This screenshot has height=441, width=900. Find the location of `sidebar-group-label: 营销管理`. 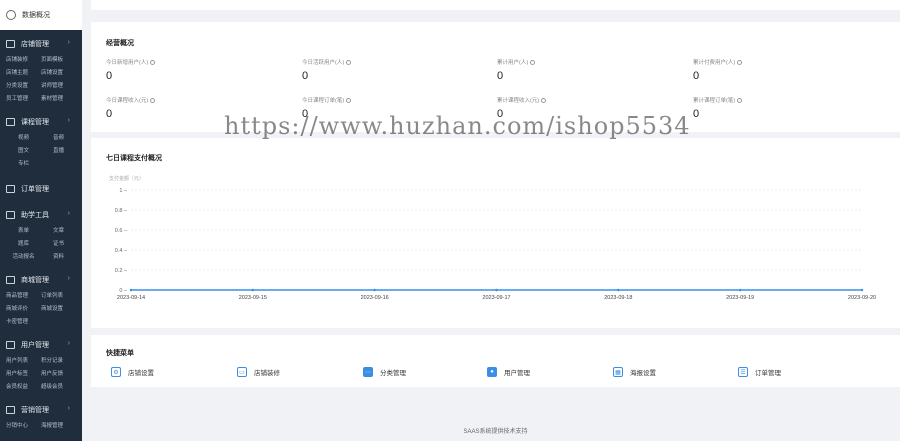

sidebar-group-label: 营销管理 is located at coordinates (35, 410).